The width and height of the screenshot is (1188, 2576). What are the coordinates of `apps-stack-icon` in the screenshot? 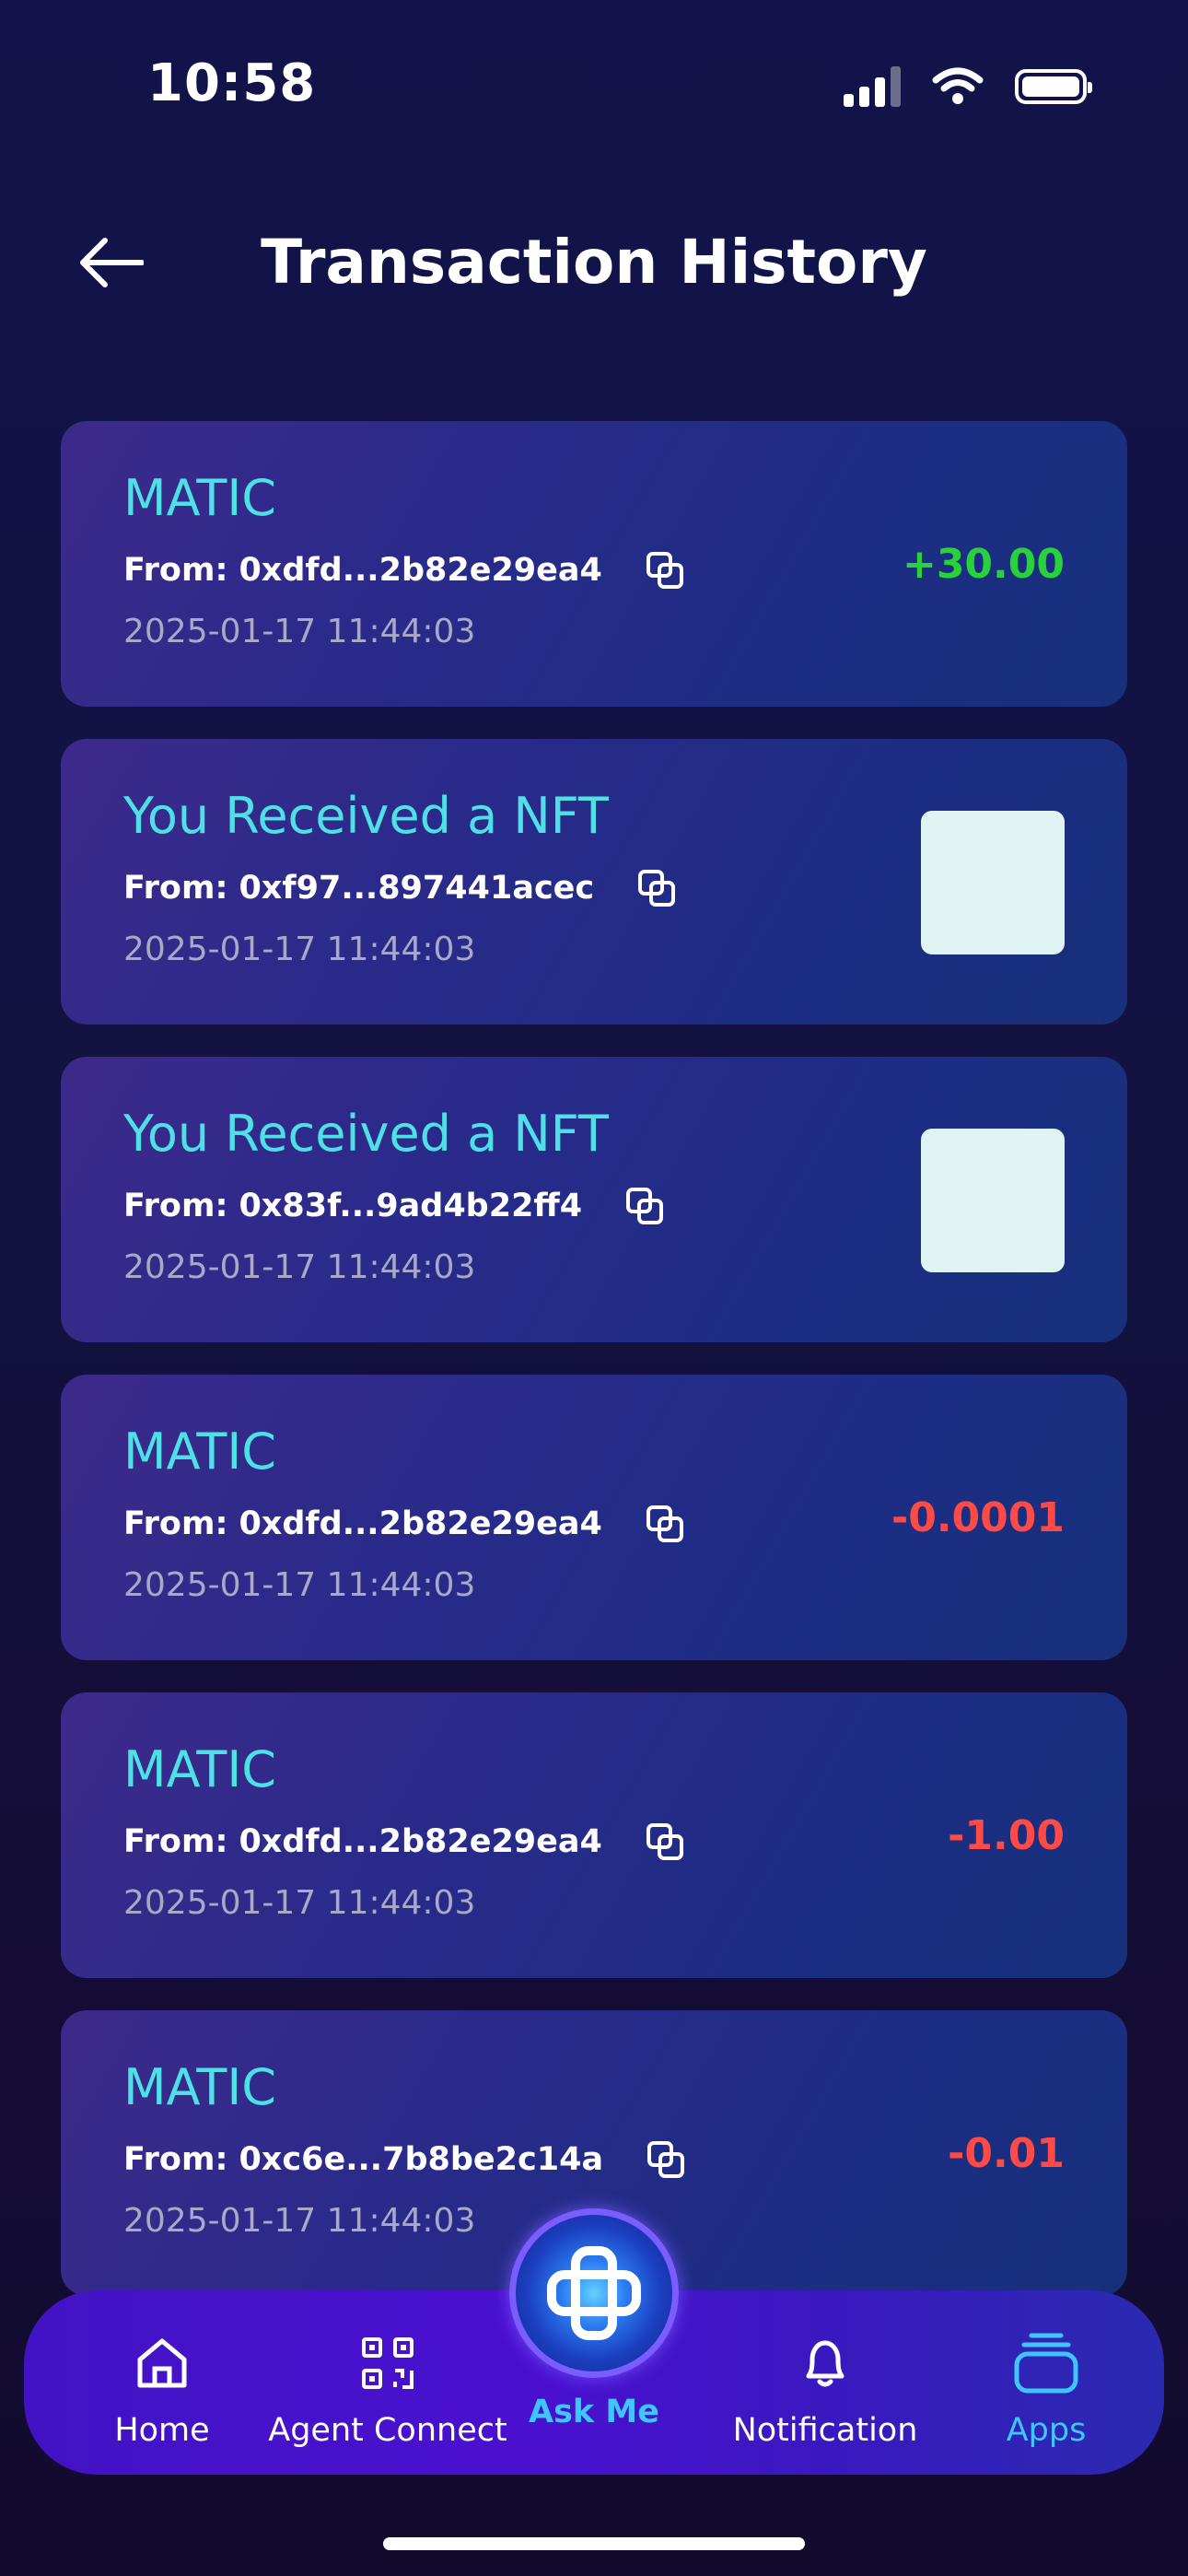 It's located at (1046, 2363).